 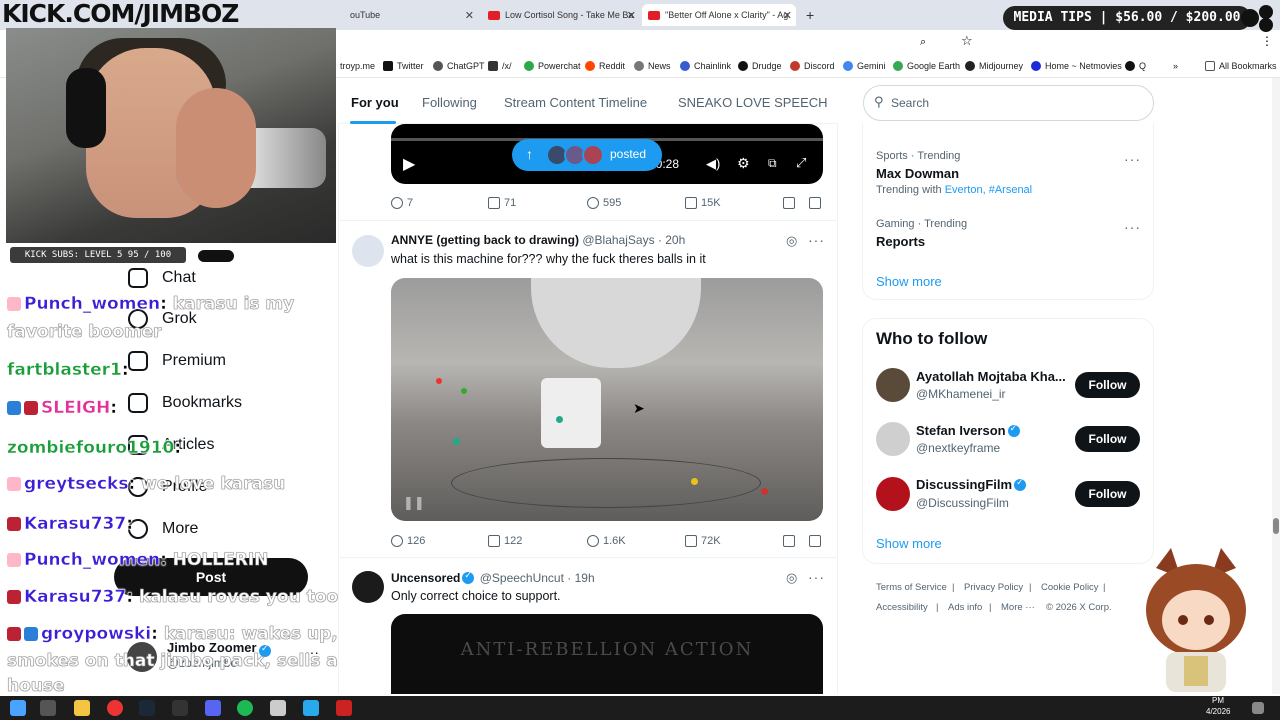 I want to click on footer-more: More ···, so click(x=1018, y=607).